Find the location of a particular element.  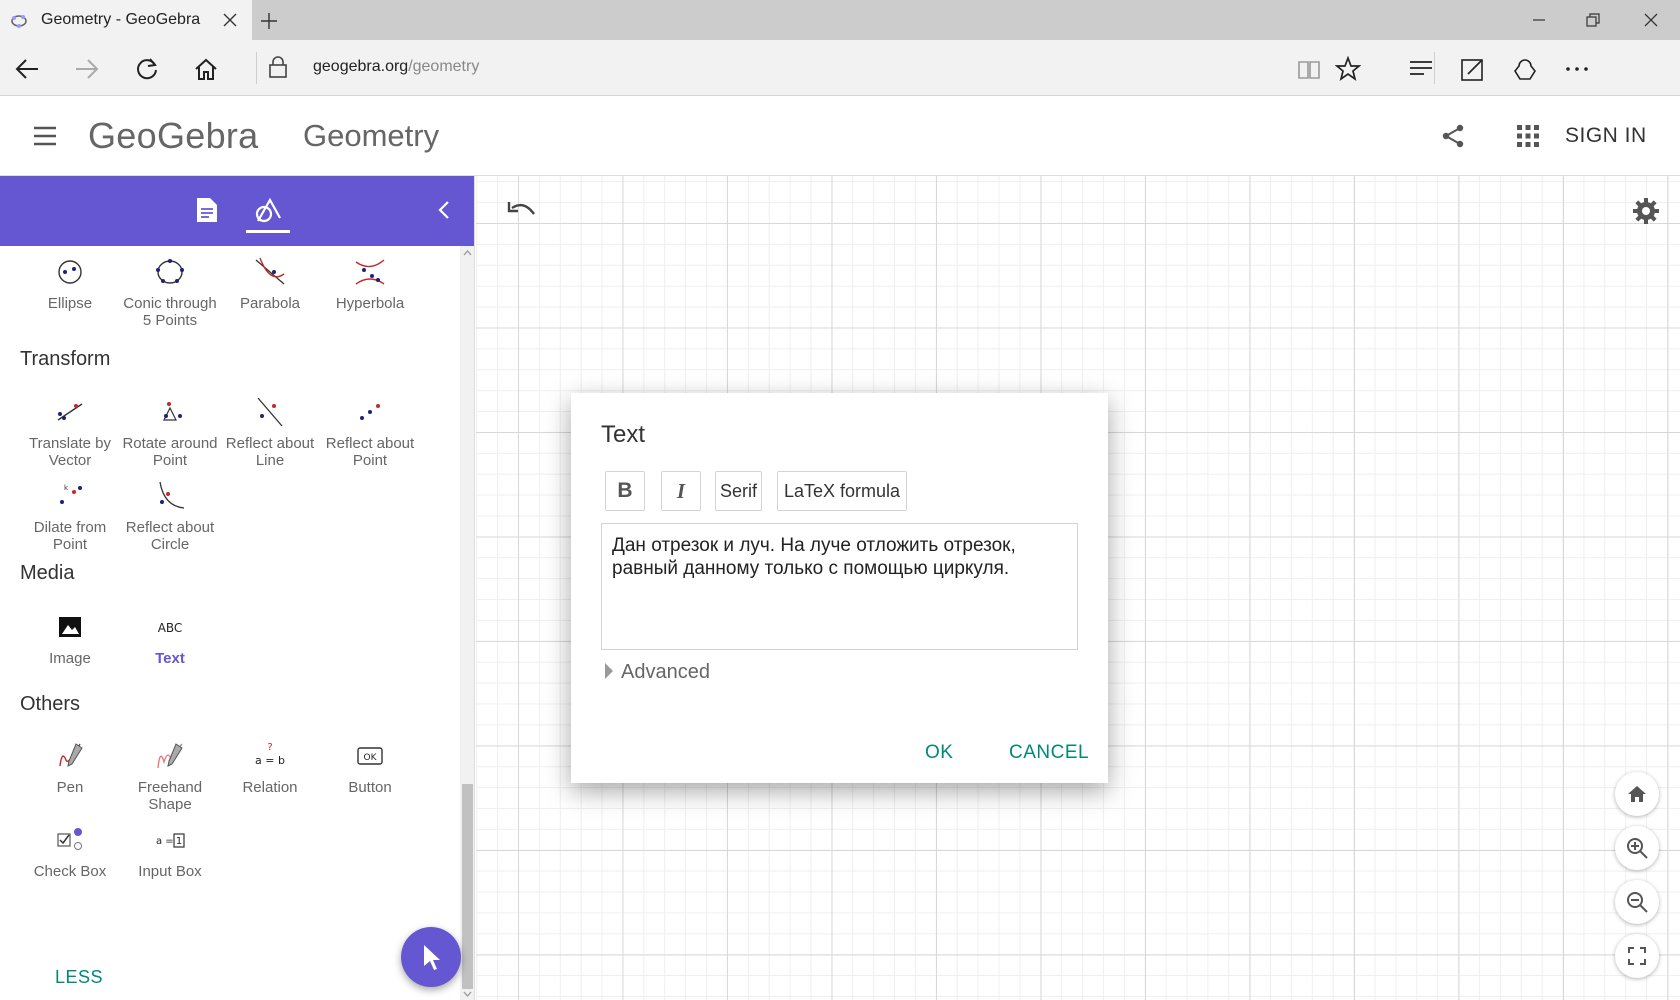

latex-formula-button: LaTeX formula is located at coordinates (842, 491).